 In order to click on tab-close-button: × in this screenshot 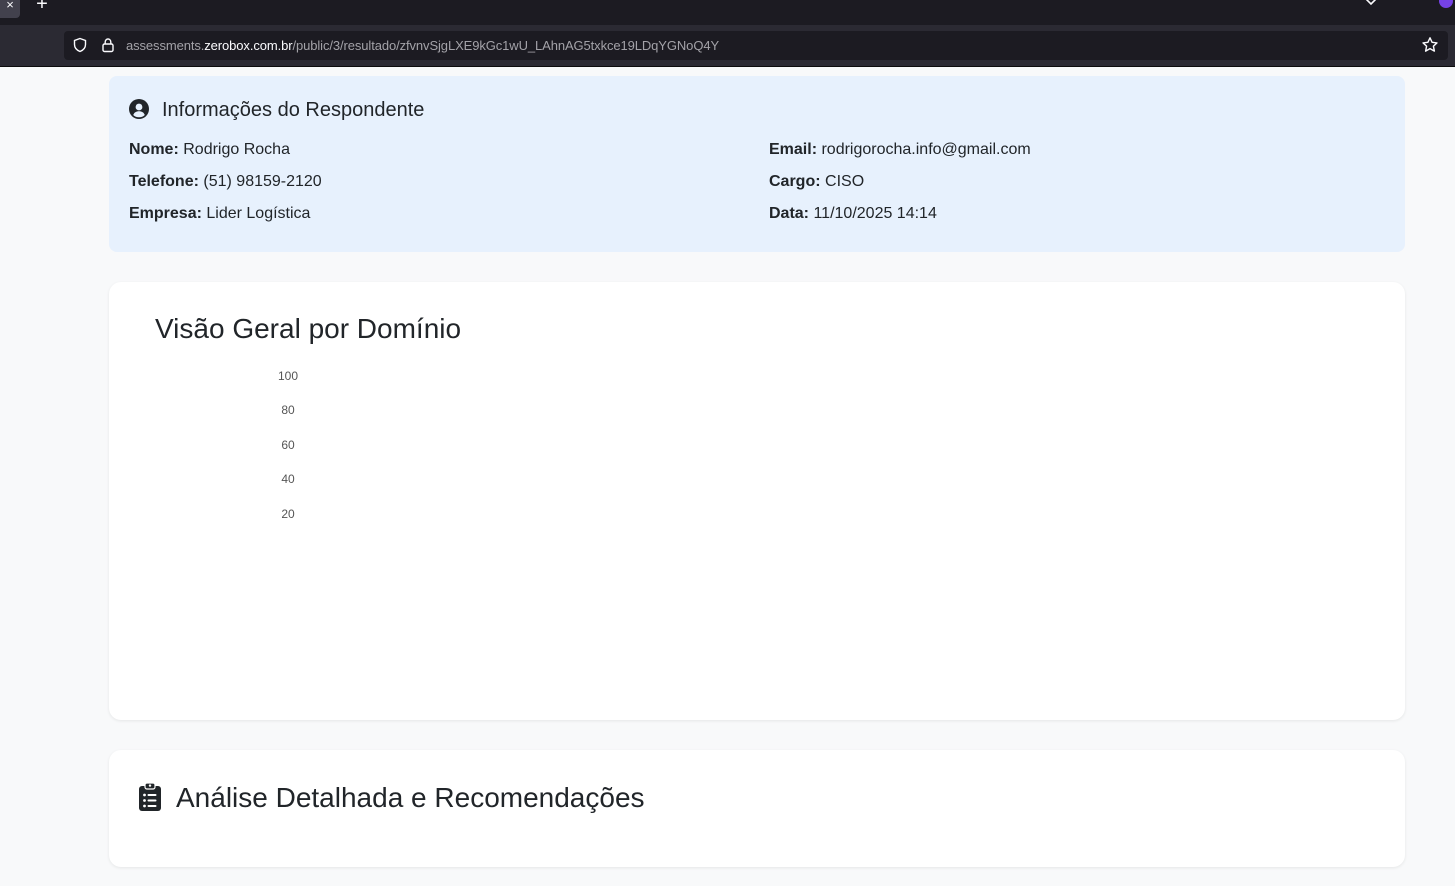, I will do `click(10, 9)`.